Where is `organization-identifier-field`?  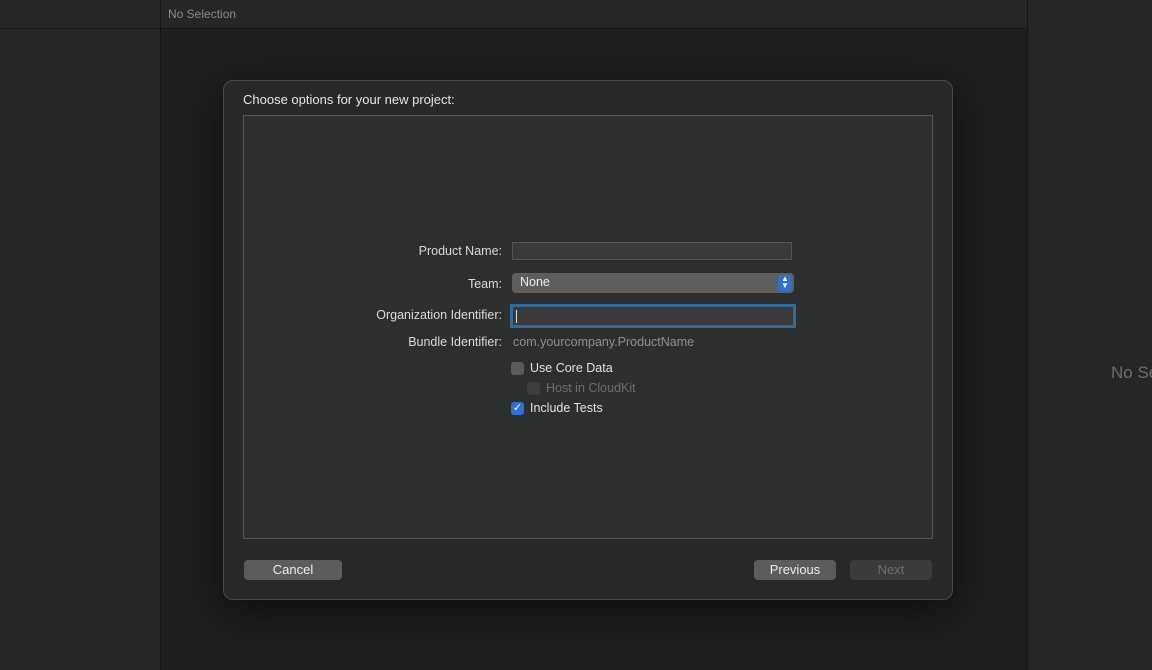 organization-identifier-field is located at coordinates (653, 316).